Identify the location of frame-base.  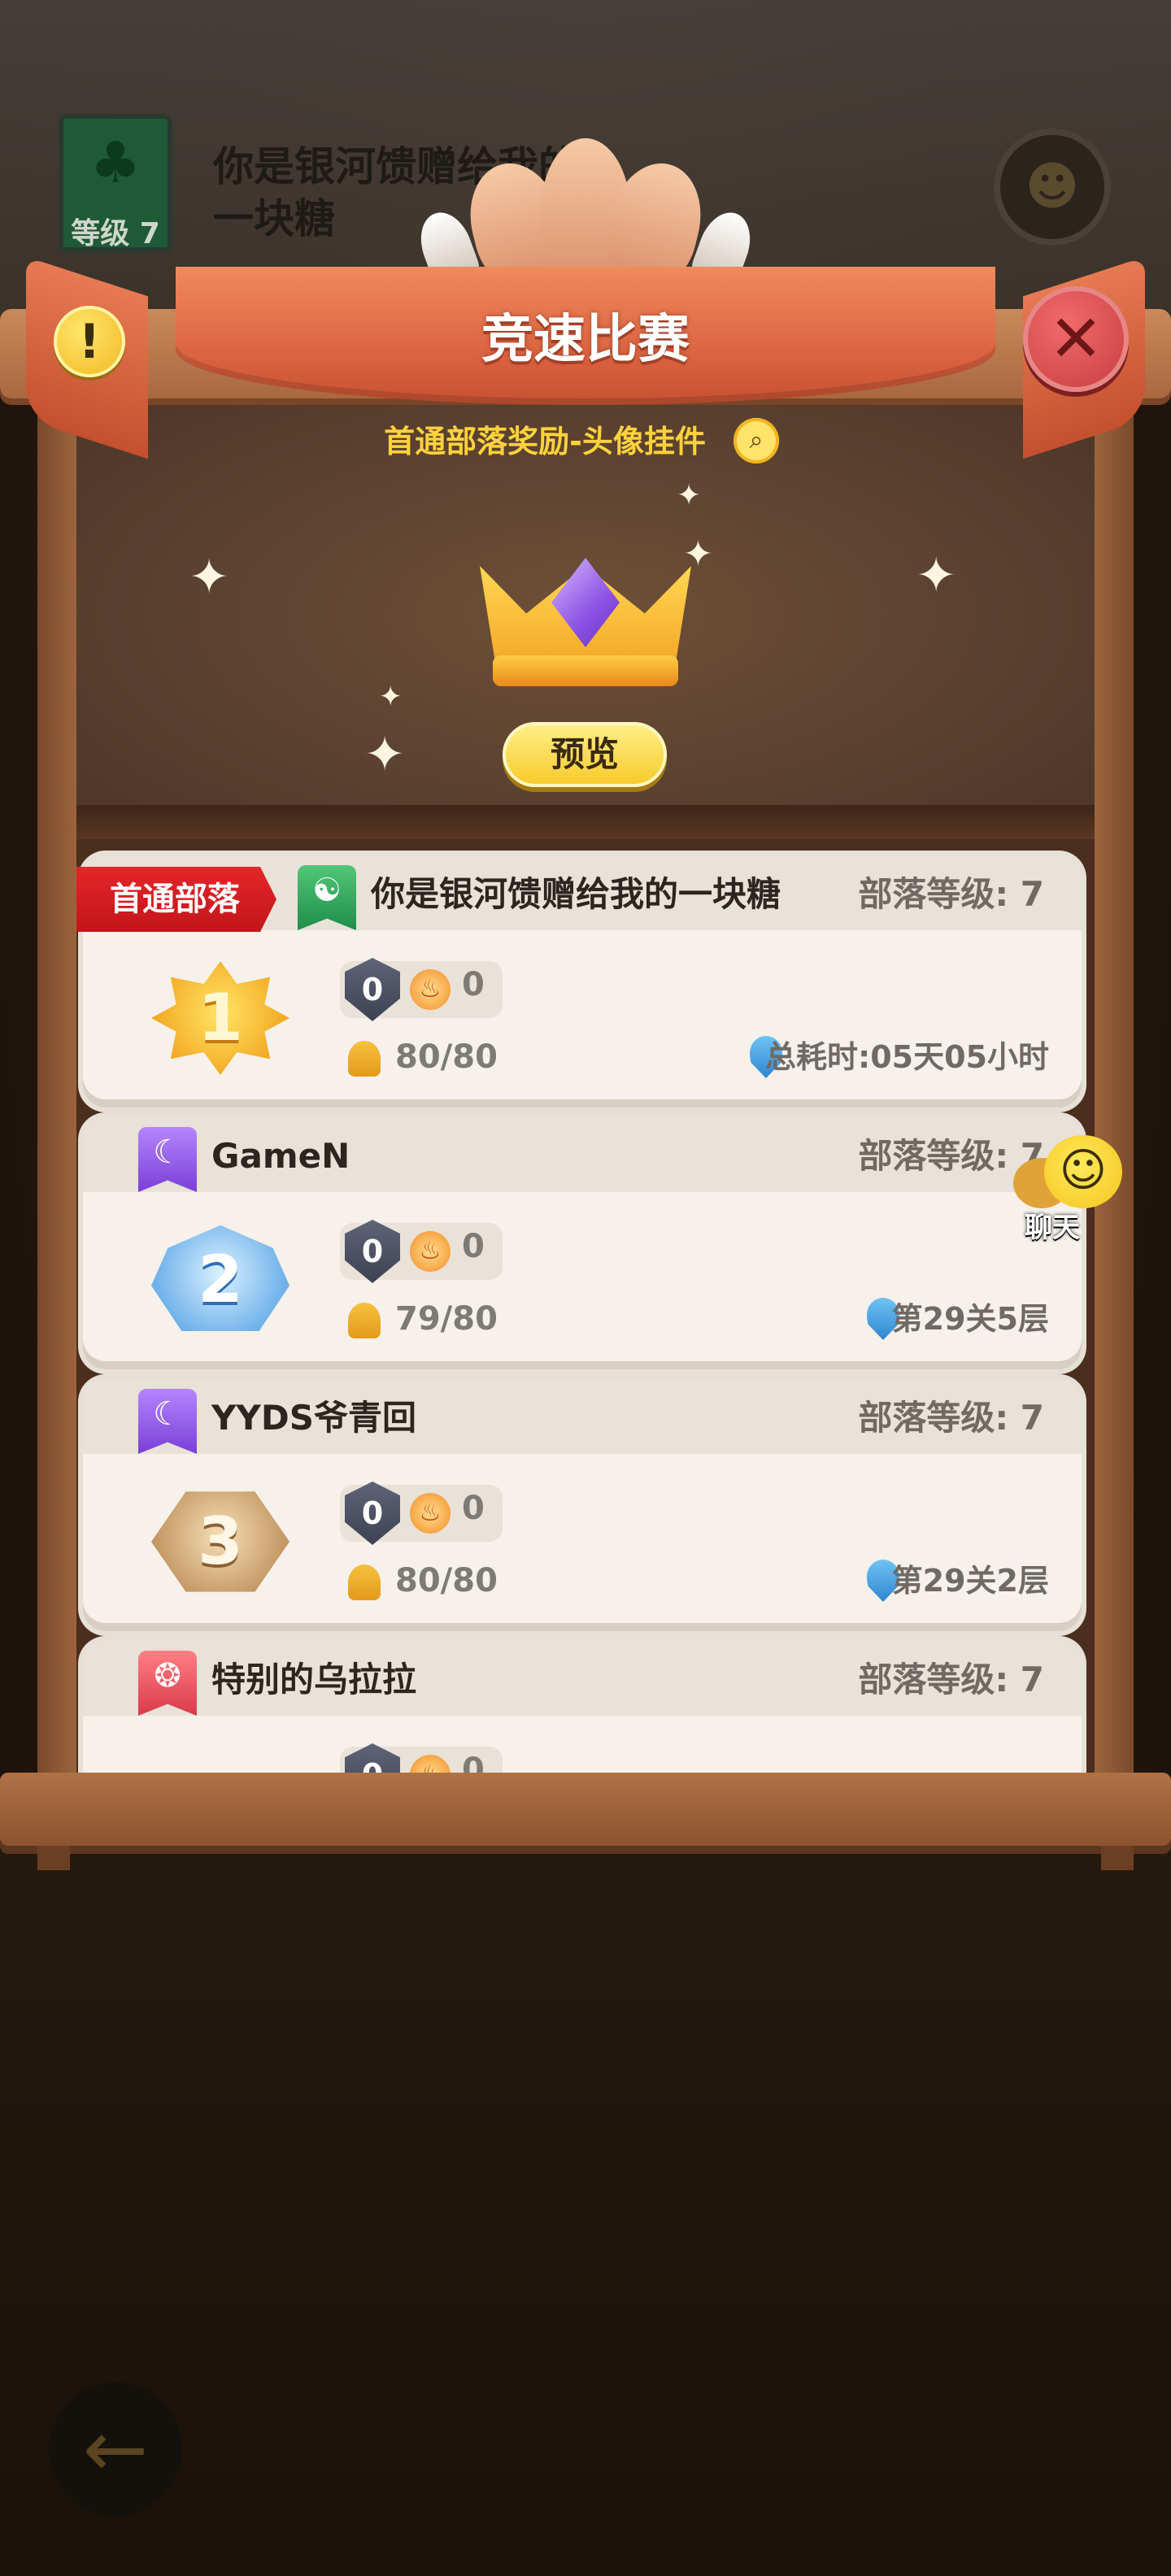
(585, 1809).